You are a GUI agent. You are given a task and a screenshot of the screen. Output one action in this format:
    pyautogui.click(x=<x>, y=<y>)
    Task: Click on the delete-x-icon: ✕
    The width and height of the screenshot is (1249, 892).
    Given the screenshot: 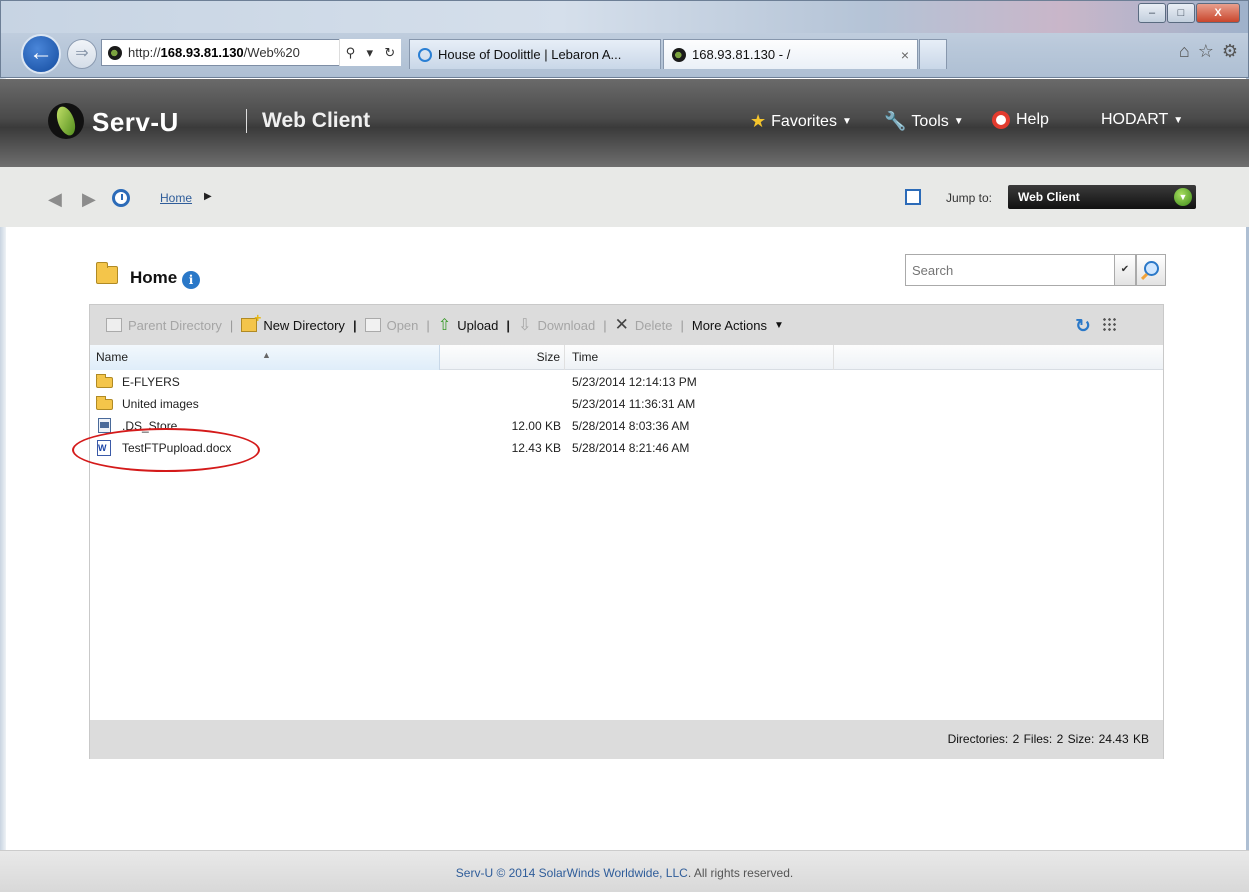 What is the action you would take?
    pyautogui.click(x=621, y=324)
    